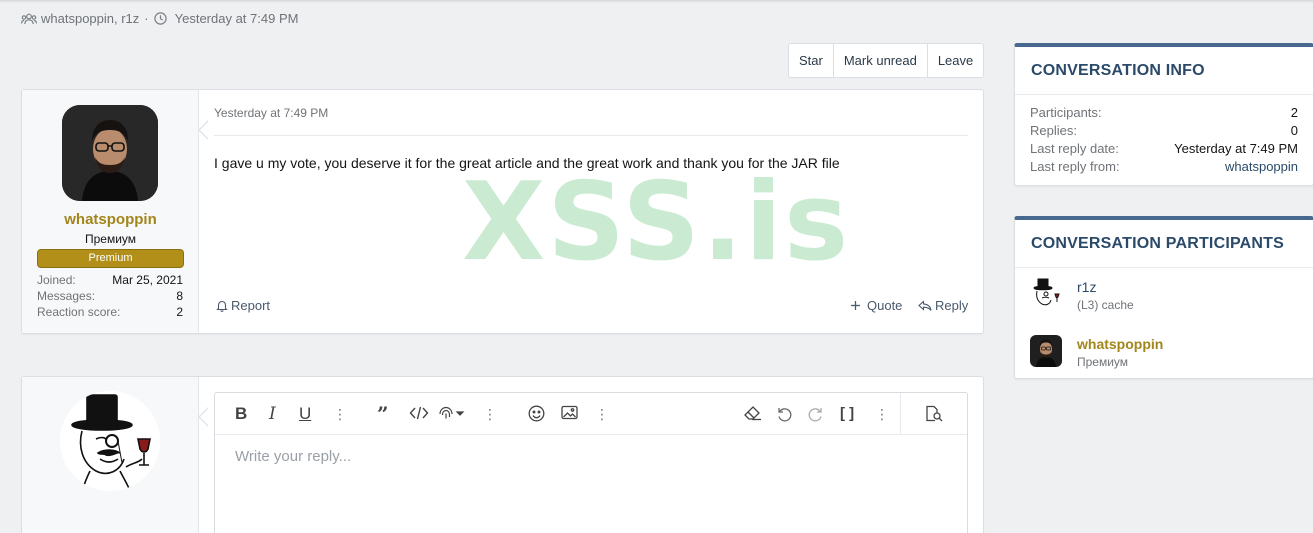  I want to click on reply-button: Reply, so click(943, 305).